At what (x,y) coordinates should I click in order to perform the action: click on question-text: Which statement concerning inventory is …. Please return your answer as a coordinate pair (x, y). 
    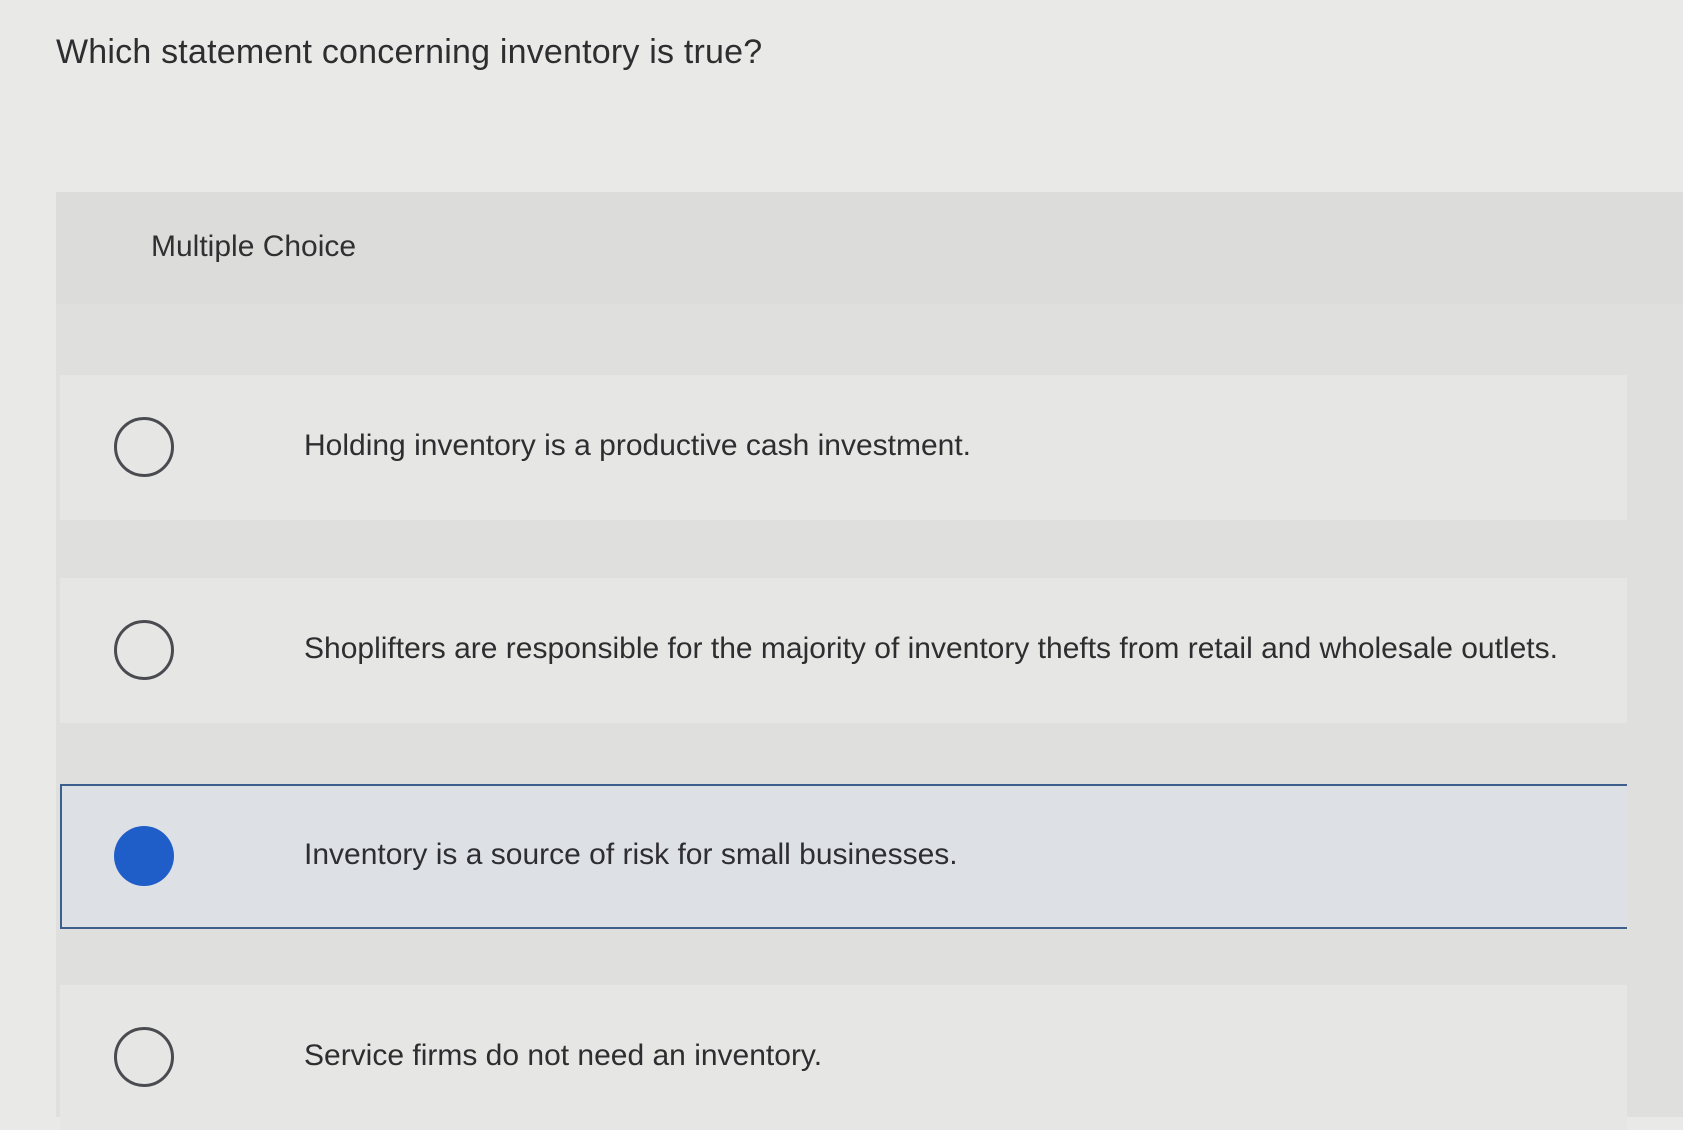
    Looking at the image, I should click on (409, 52).